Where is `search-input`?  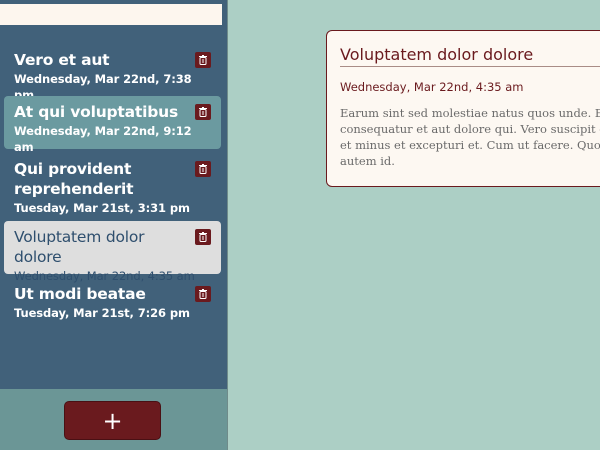
search-input is located at coordinates (111, 14).